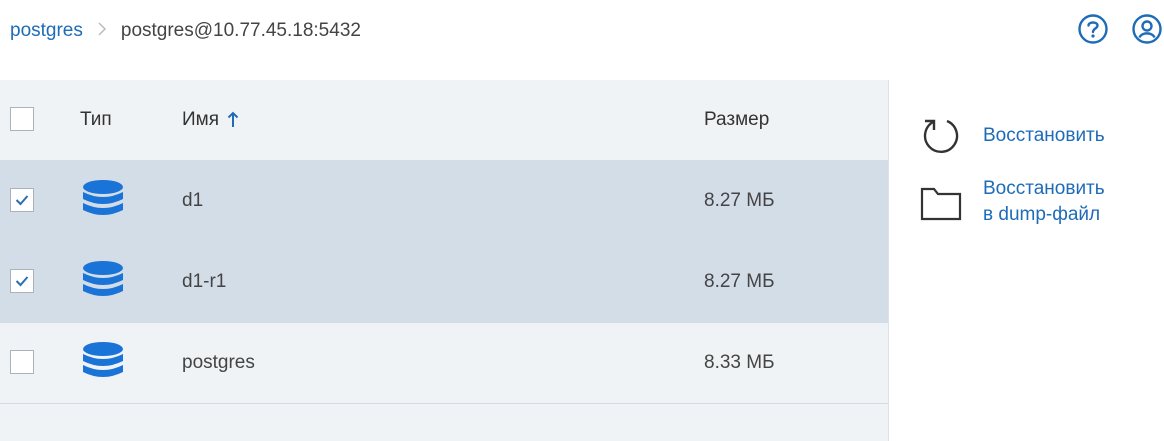  Describe the element at coordinates (1044, 188) in the screenshot. I see `restore-to-dump-label-line1: Восстановить` at that location.